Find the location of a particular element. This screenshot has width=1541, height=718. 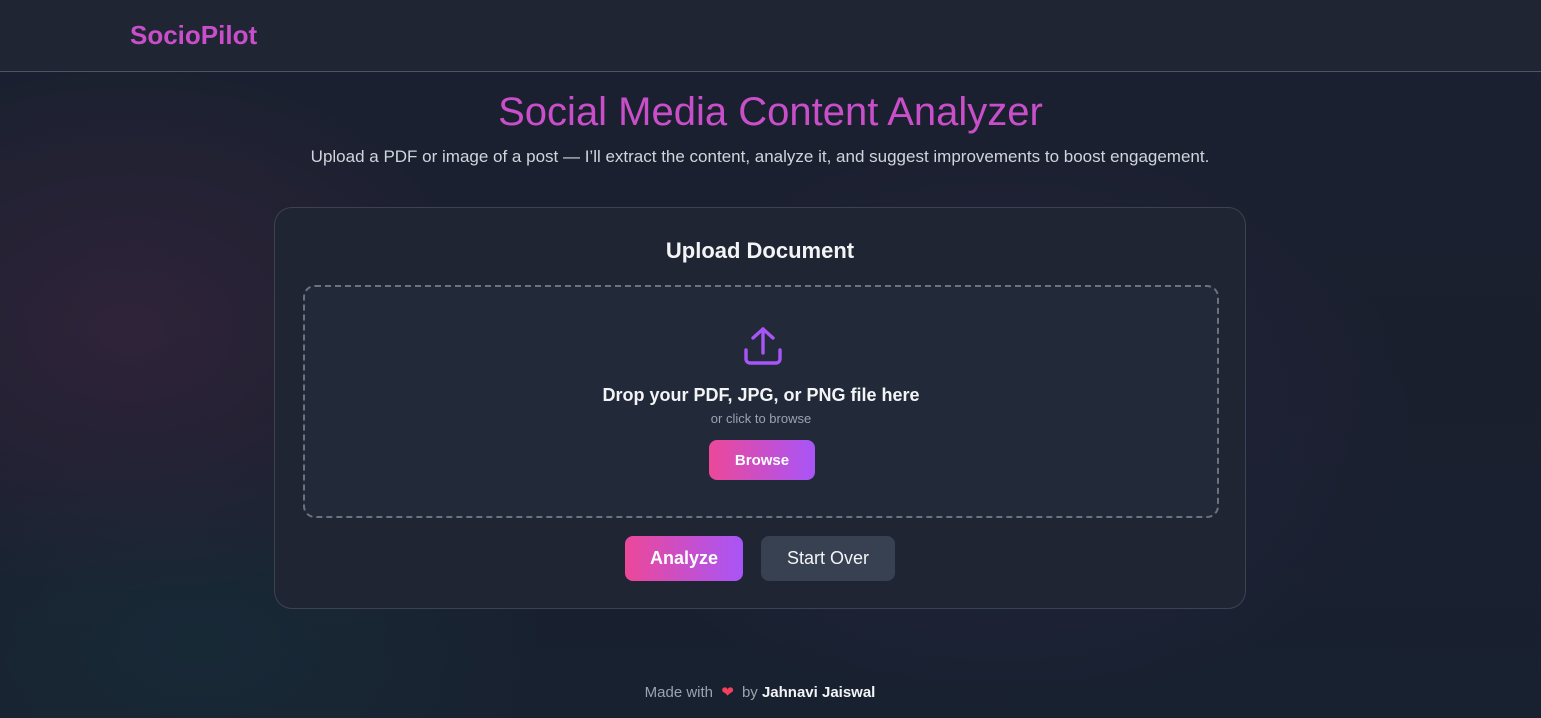

navbar: SocioPilot is located at coordinates (770, 36).